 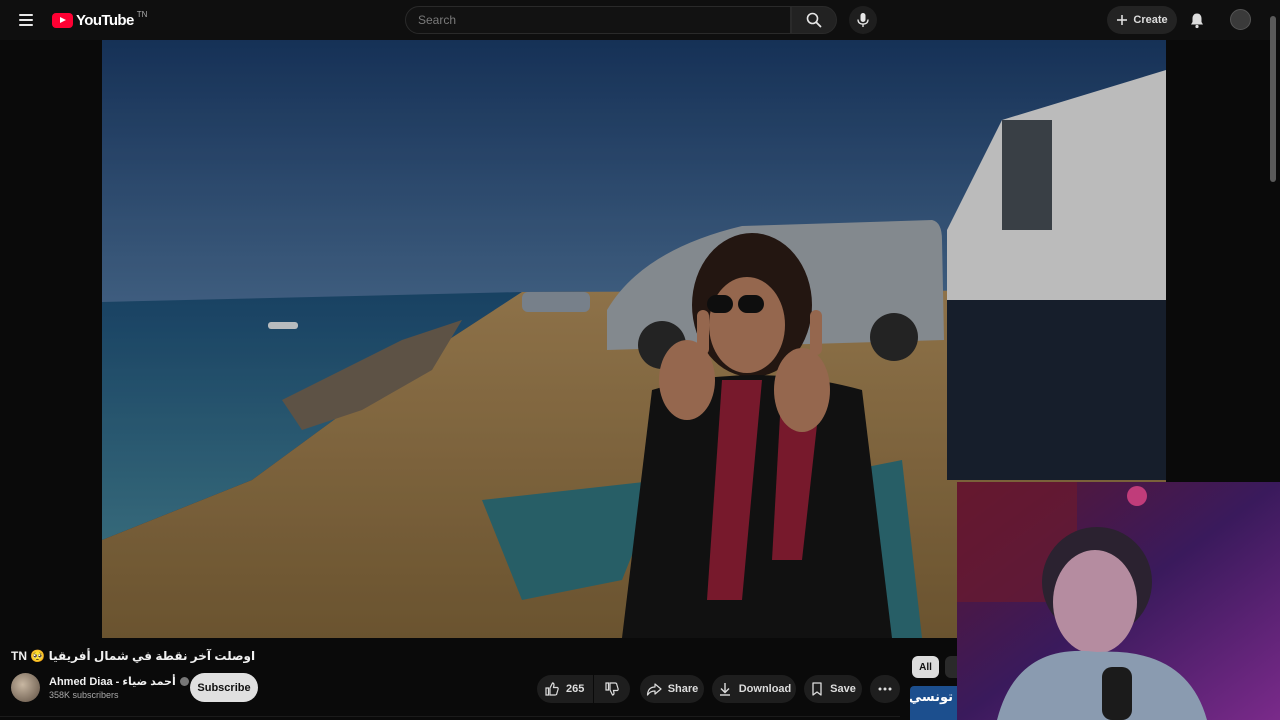 What do you see at coordinates (62, 20) in the screenshot?
I see `youtube-play-icon` at bounding box center [62, 20].